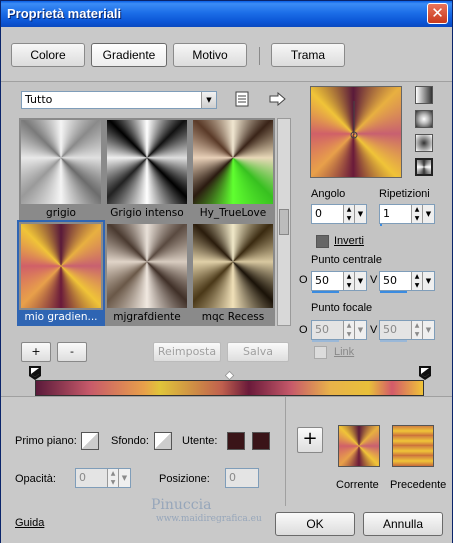  What do you see at coordinates (424, 95) in the screenshot?
I see `linear-style-button` at bounding box center [424, 95].